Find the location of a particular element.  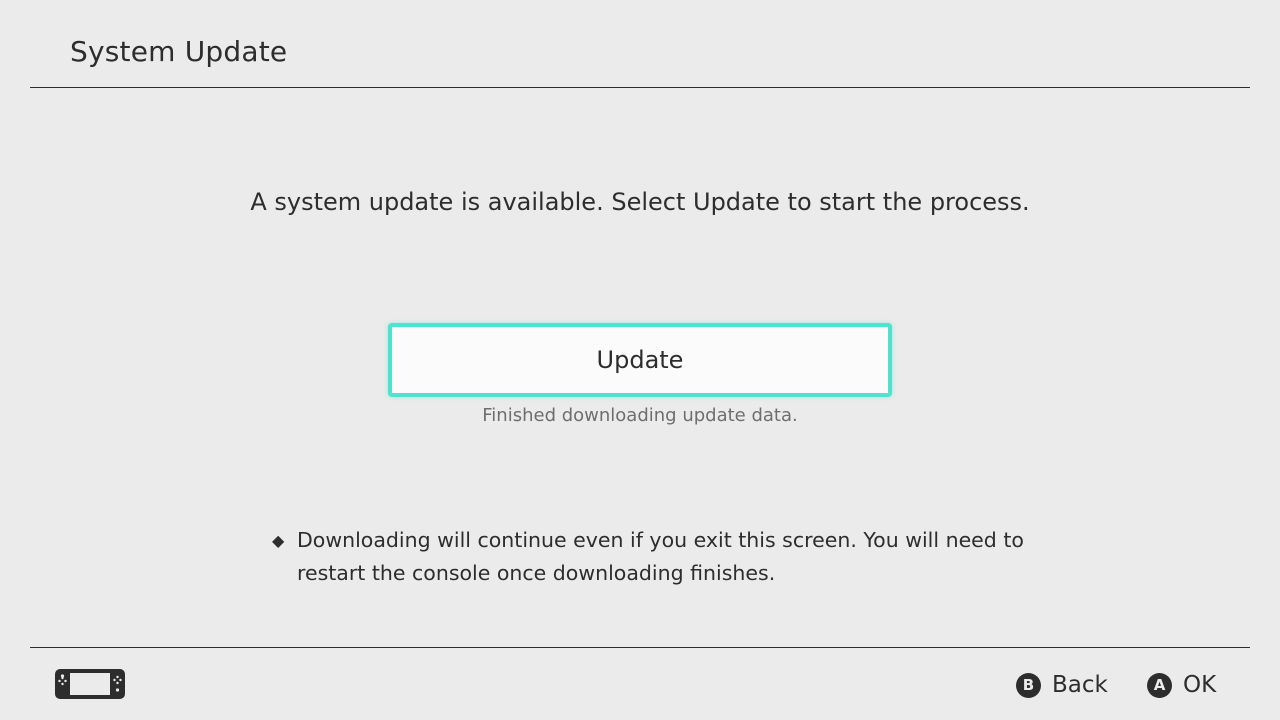

handheld-console-icon is located at coordinates (90, 684).